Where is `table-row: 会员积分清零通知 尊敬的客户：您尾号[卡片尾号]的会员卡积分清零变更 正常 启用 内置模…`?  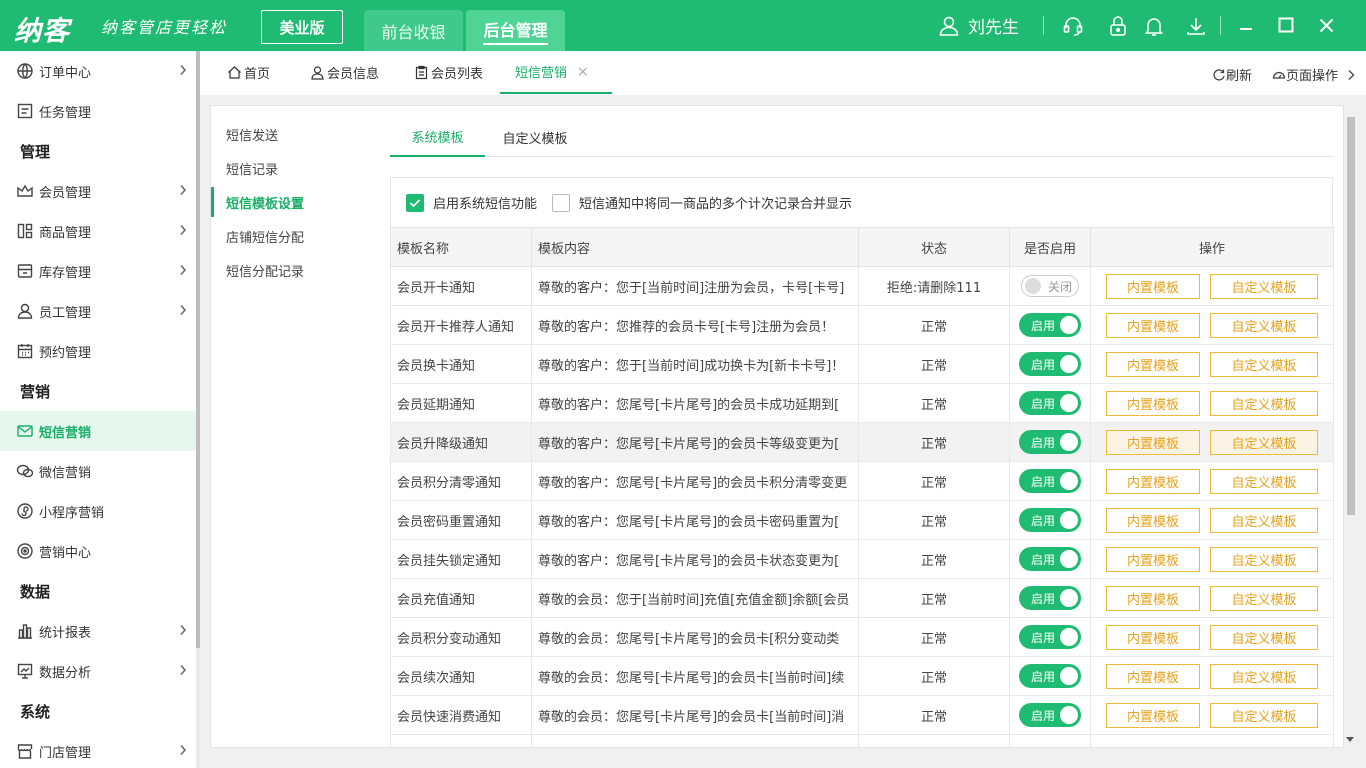 table-row: 会员积分清零通知 尊敬的客户：您尾号[卡片尾号]的会员卡积分清零变更 正常 启用 内置模… is located at coordinates (862, 481).